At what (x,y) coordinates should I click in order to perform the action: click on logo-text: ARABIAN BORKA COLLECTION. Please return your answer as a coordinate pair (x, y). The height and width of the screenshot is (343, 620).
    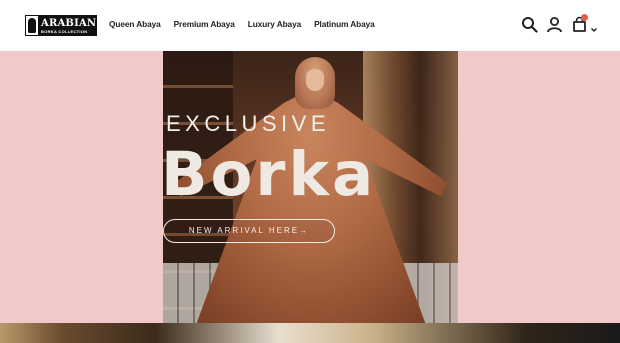
    Looking at the image, I should click on (68, 25).